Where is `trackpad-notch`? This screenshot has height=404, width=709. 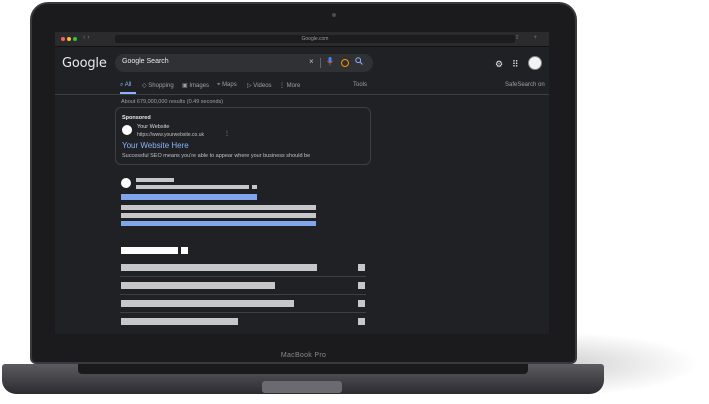
trackpad-notch is located at coordinates (302, 387).